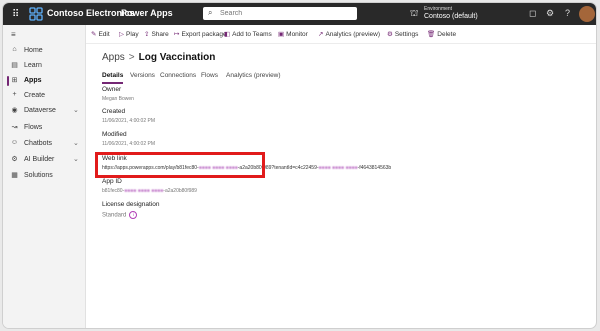  What do you see at coordinates (451, 16) in the screenshot?
I see `environment-name: Contoso (default)` at bounding box center [451, 16].